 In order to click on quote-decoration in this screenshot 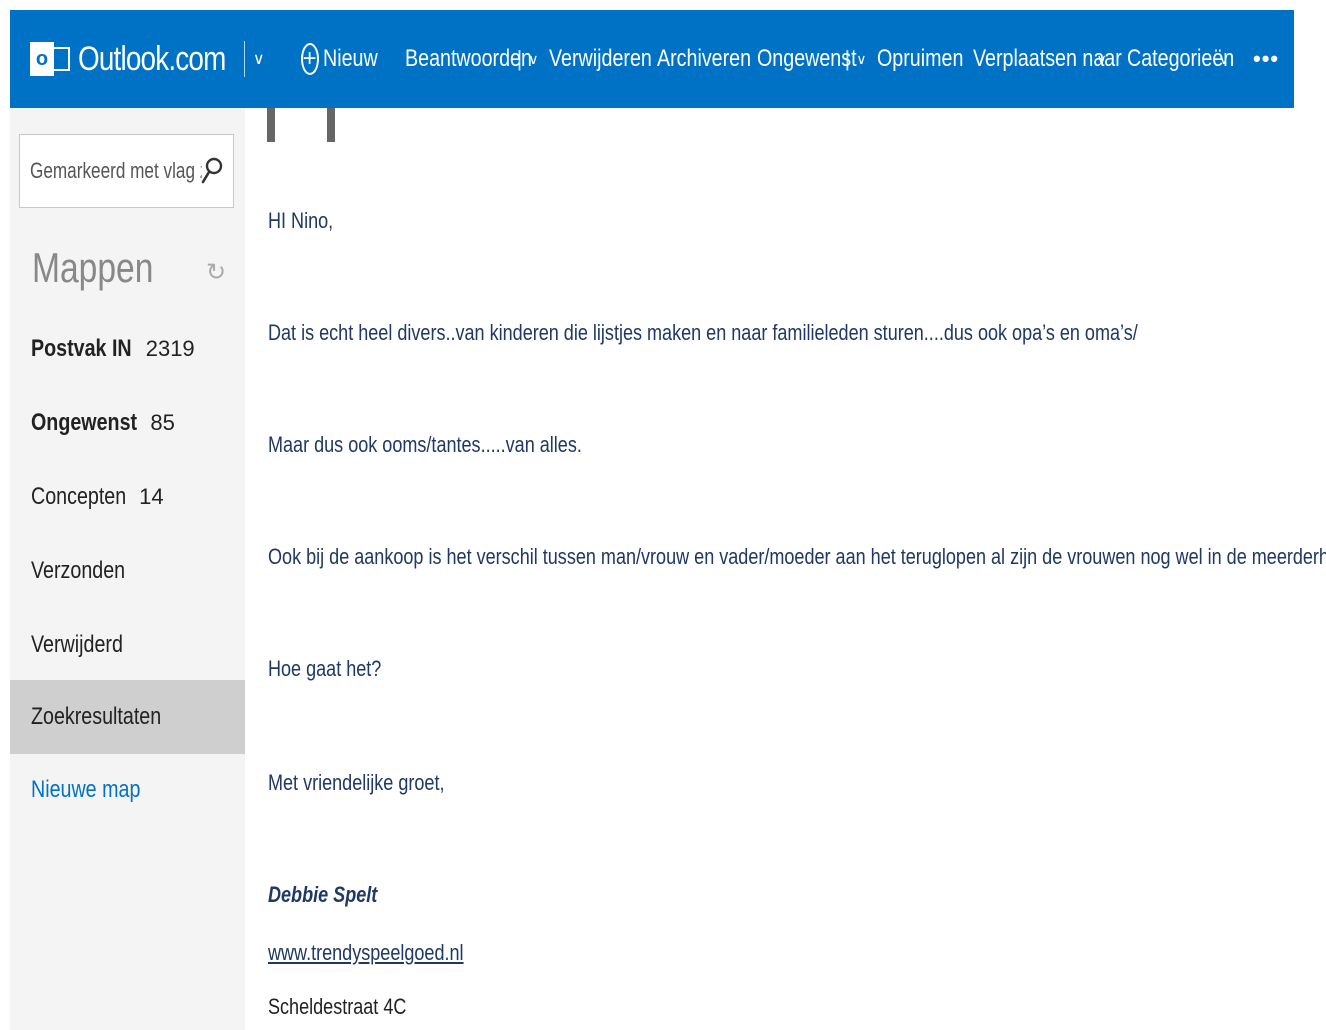, I will do `click(305, 125)`.